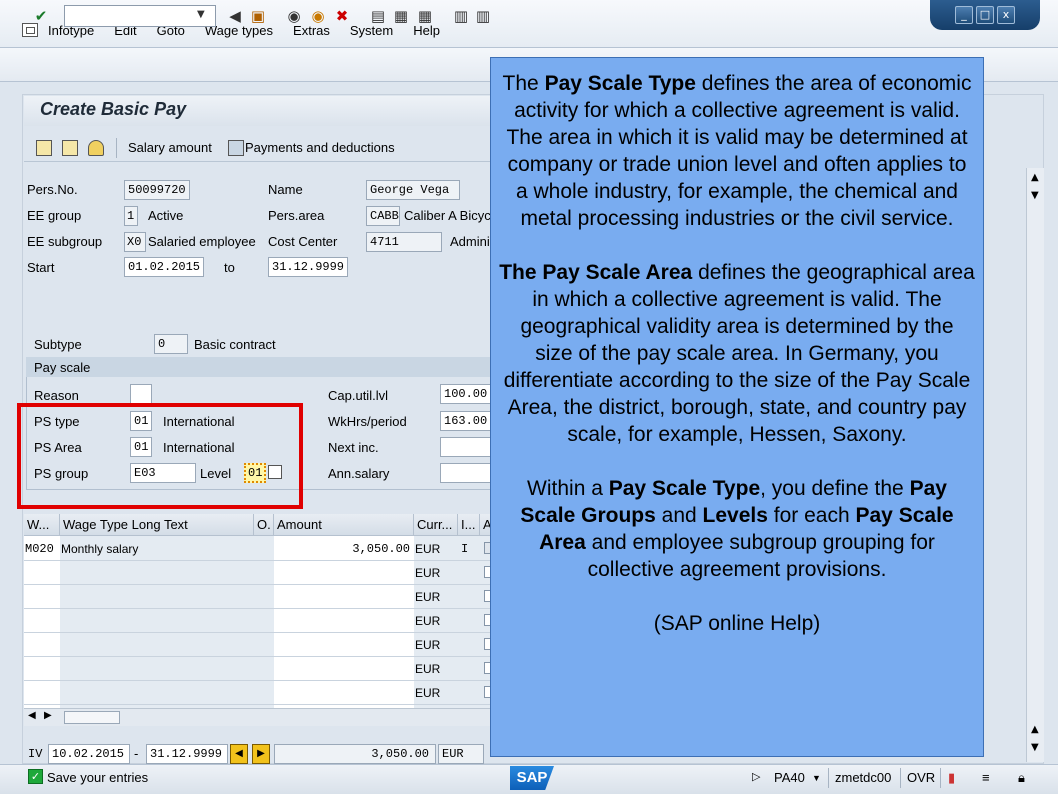  What do you see at coordinates (921, 777) in the screenshot?
I see `insert-mode: OVR` at bounding box center [921, 777].